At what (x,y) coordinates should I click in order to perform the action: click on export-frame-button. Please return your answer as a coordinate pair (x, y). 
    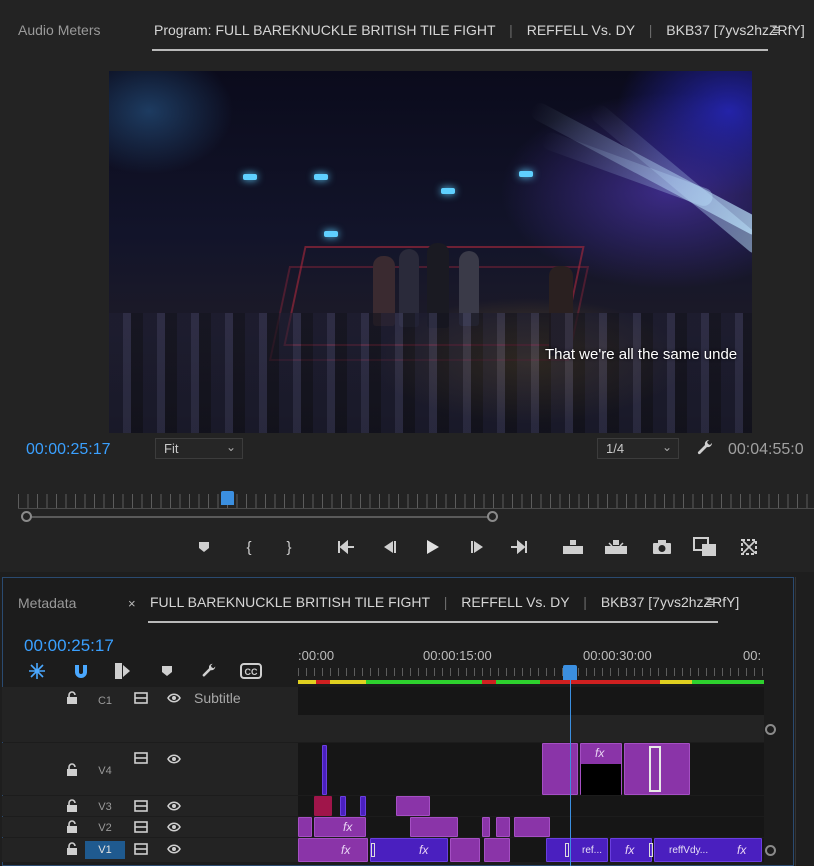
    Looking at the image, I should click on (662, 547).